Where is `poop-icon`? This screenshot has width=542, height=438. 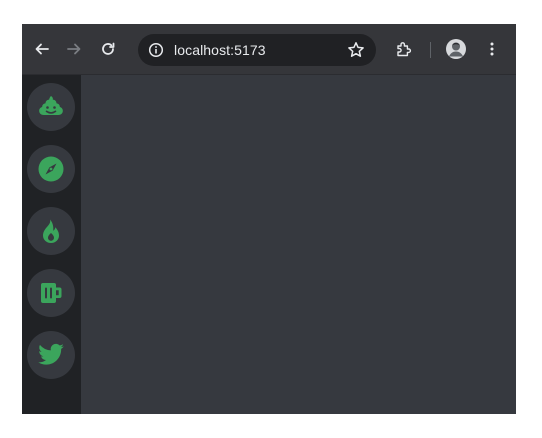 poop-icon is located at coordinates (51, 105).